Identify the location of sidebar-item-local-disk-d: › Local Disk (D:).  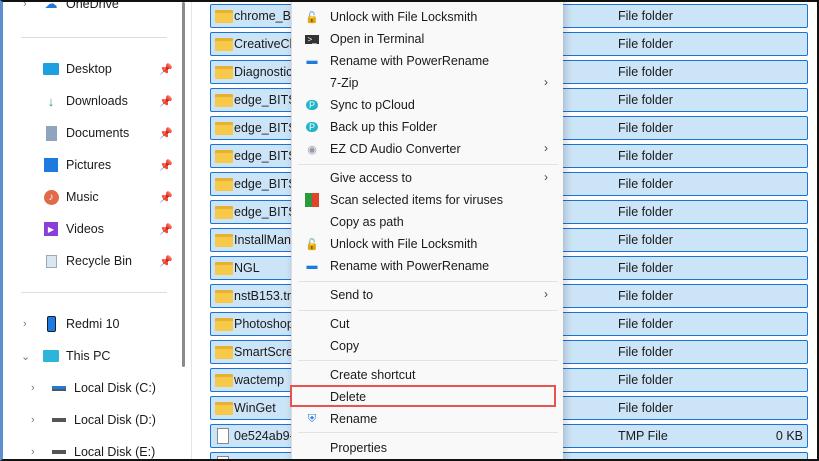
(88, 420).